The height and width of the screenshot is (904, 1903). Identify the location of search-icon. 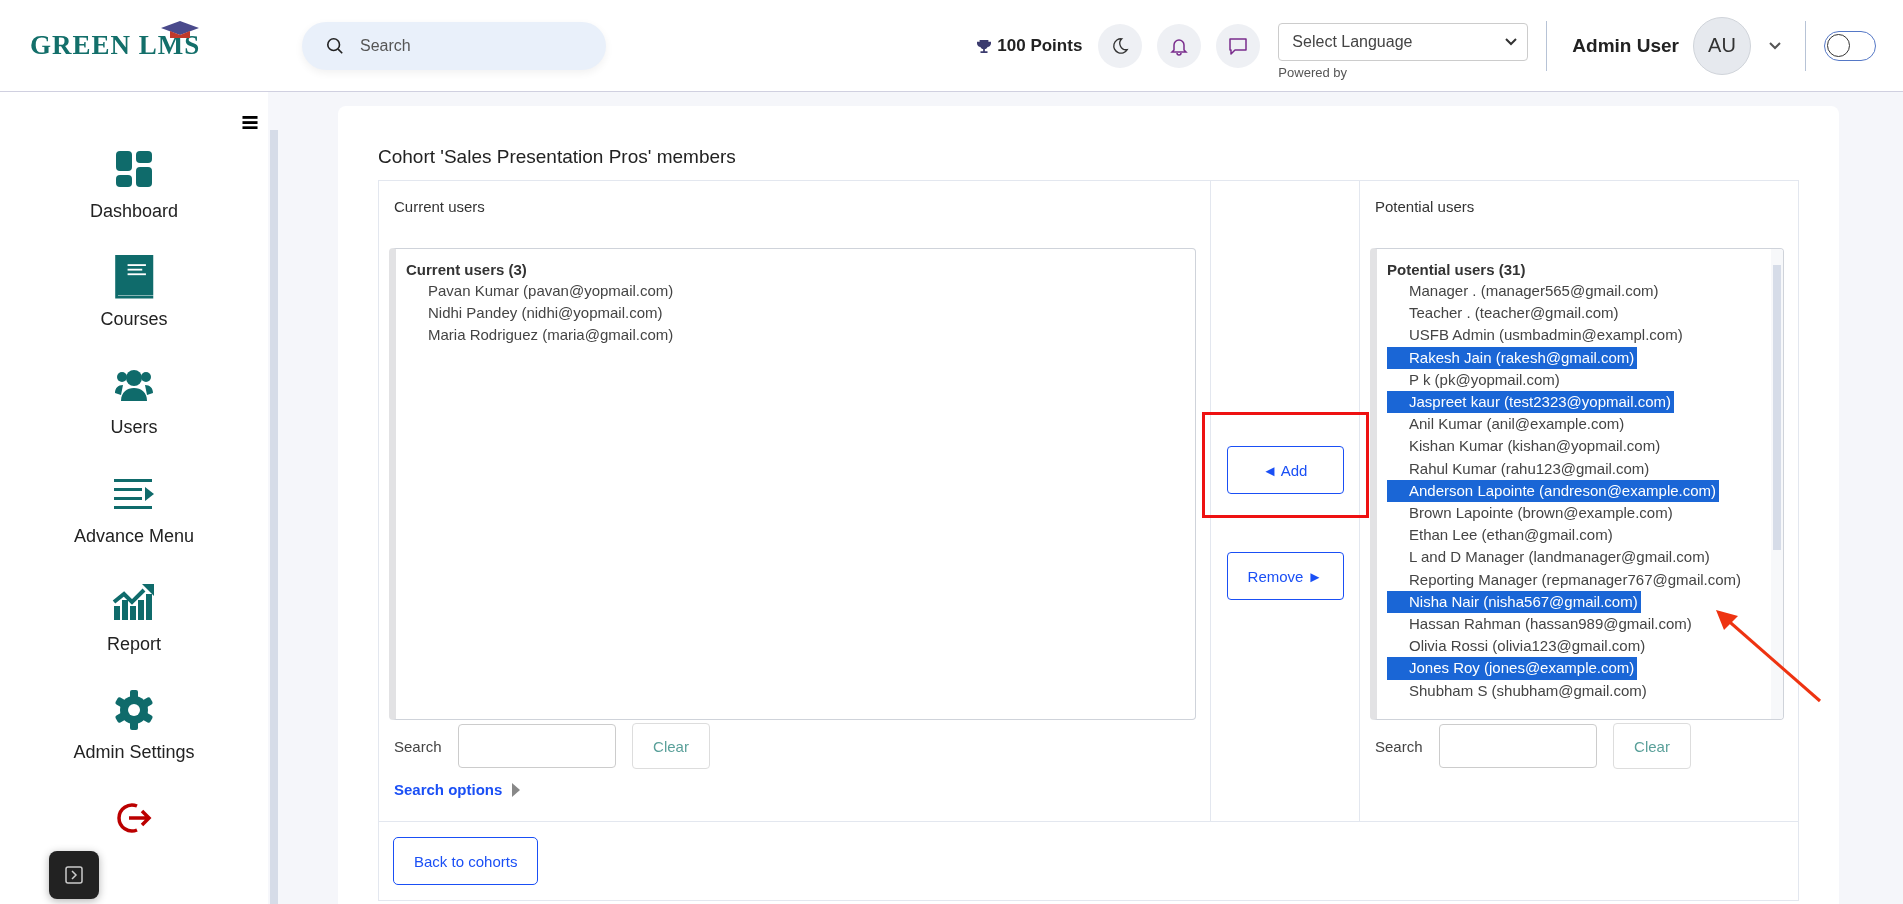
(335, 45).